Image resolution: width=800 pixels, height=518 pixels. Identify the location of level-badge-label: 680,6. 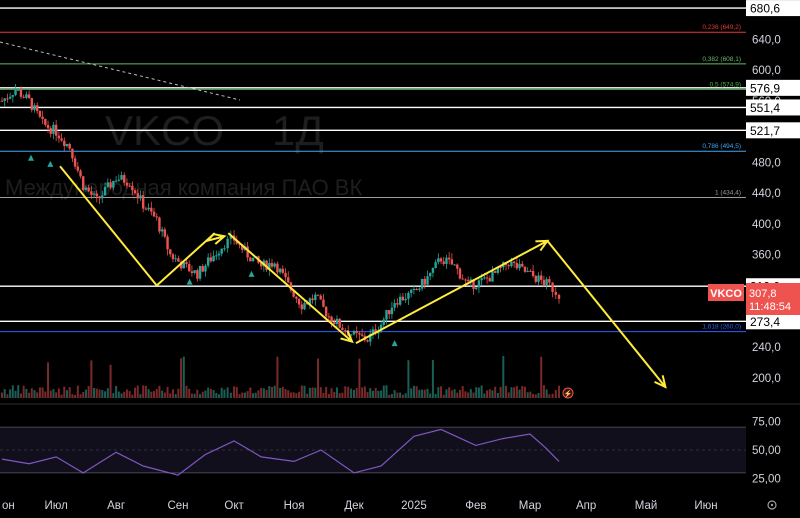
(765, 9).